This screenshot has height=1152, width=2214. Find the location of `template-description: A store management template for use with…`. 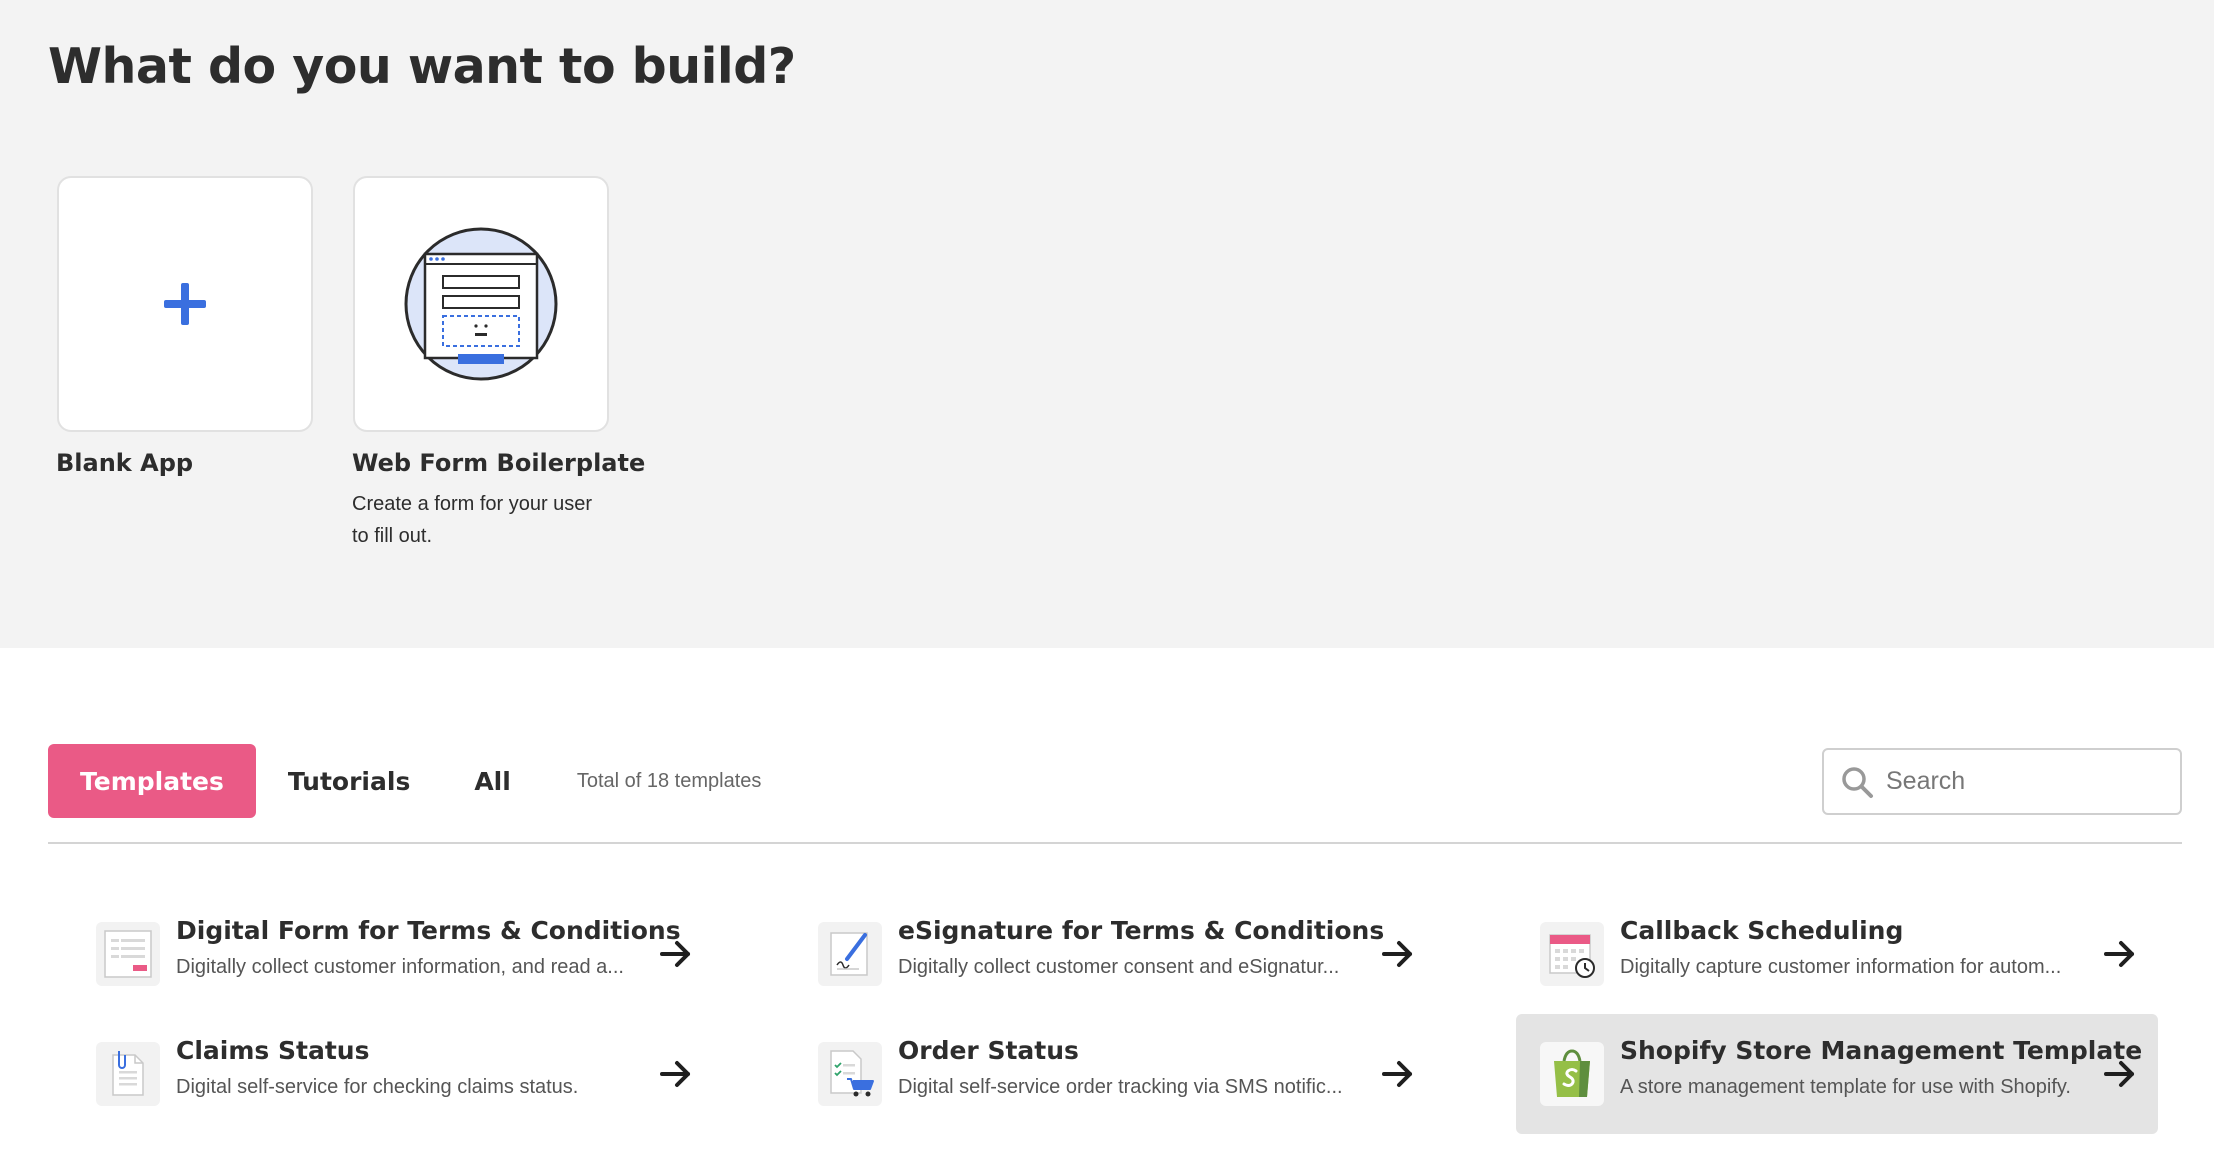

template-description: A store management template for use with… is located at coordinates (1845, 1087).